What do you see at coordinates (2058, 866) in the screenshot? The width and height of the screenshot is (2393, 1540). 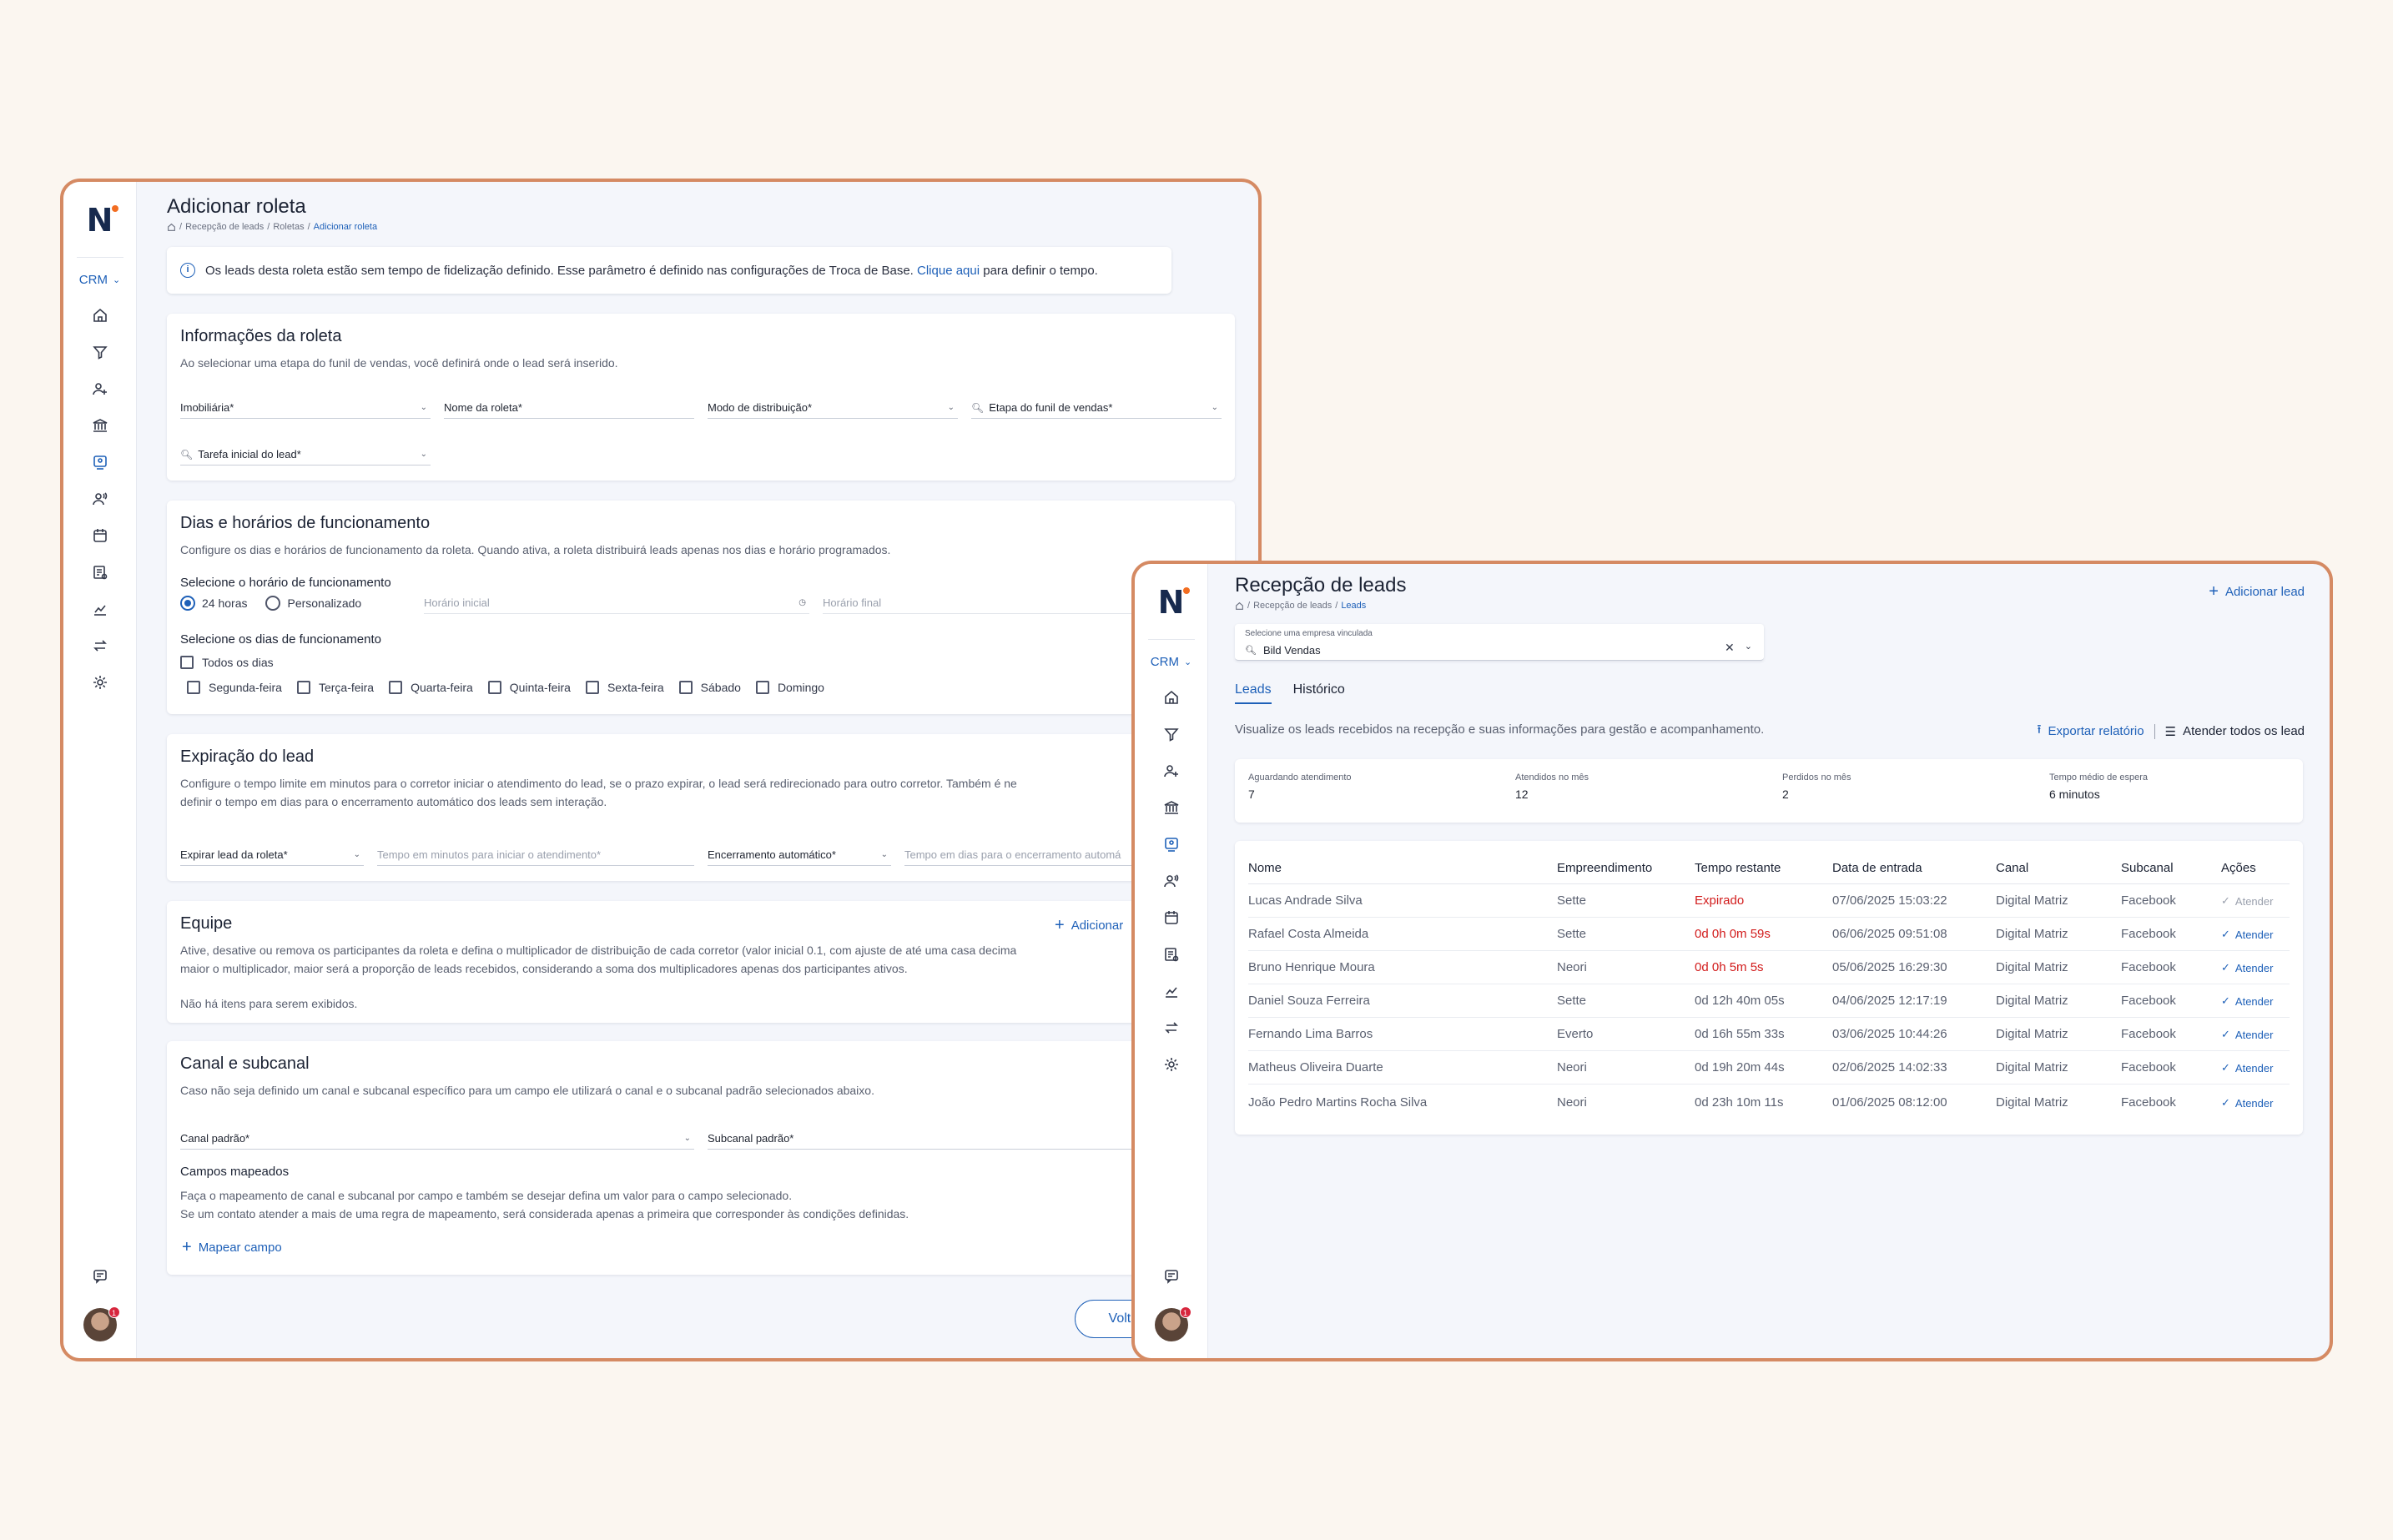 I see `col-header: Canal` at bounding box center [2058, 866].